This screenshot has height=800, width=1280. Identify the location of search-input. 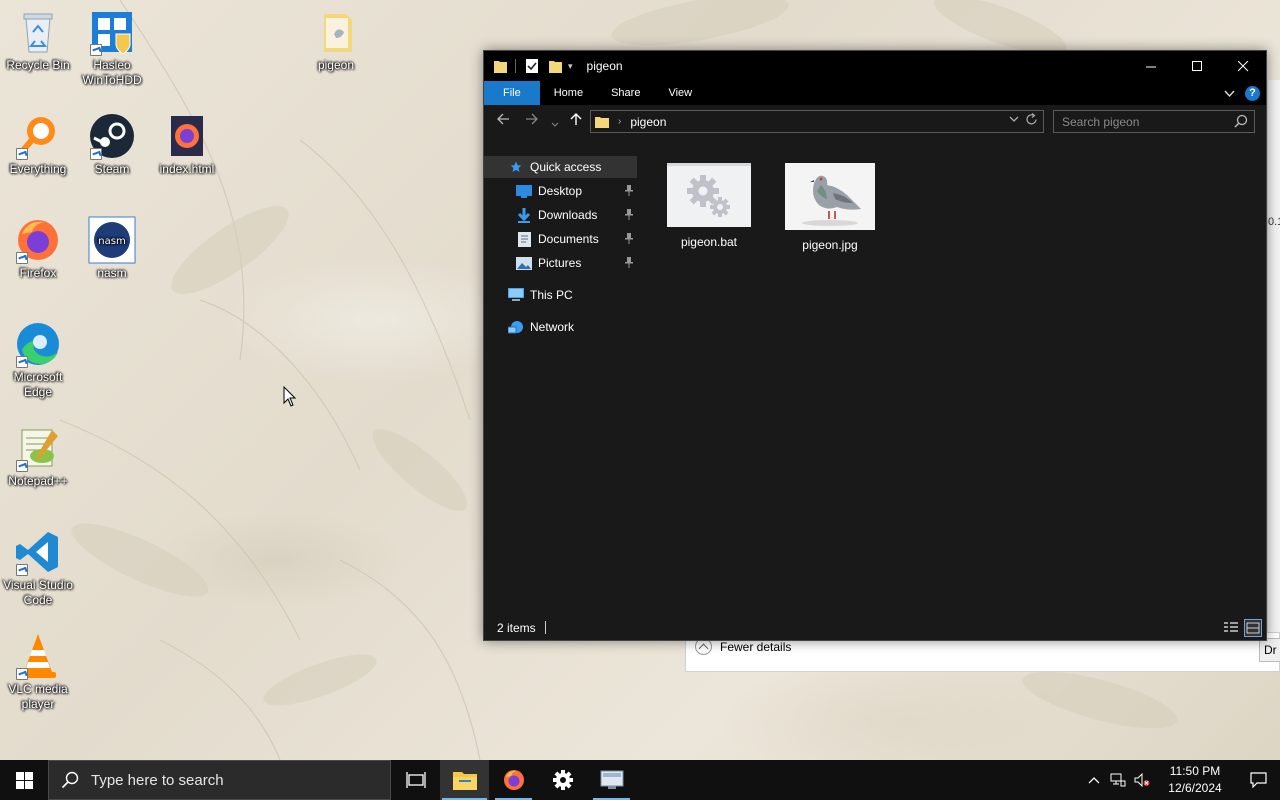
(1139, 121).